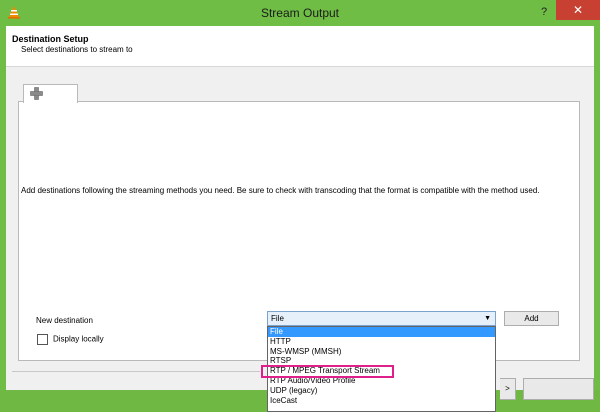 The width and height of the screenshot is (600, 412). I want to click on new-destination-label: New destination, so click(64, 320).